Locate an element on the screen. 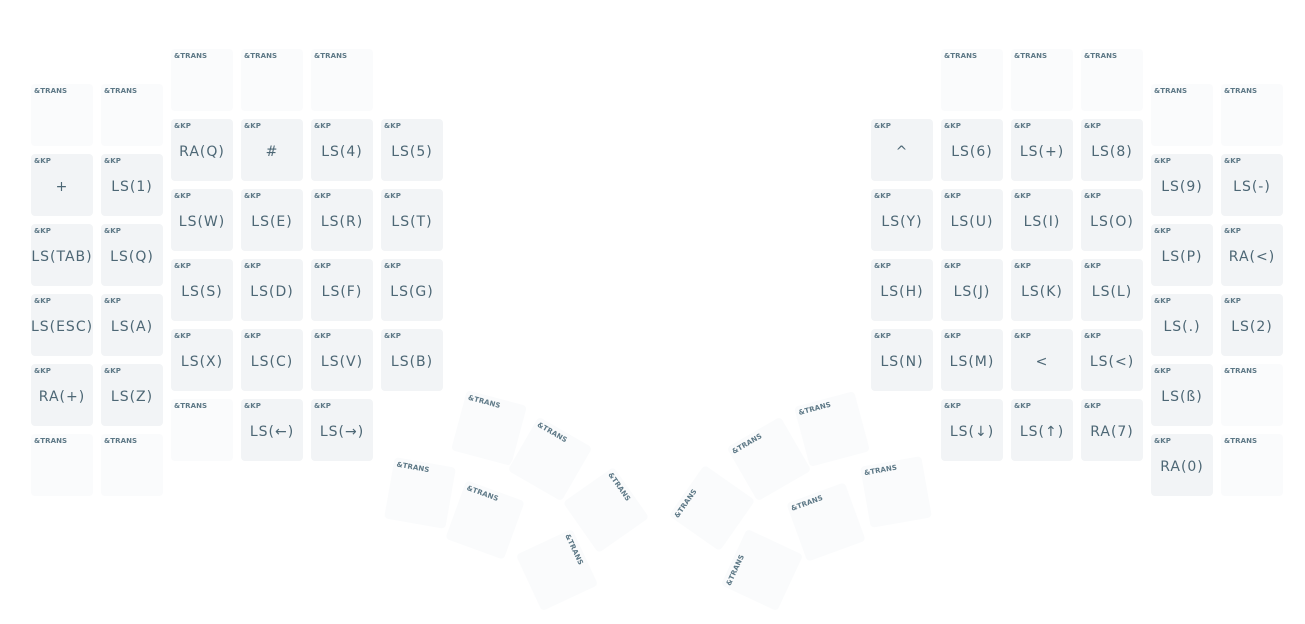  key-label: LS(8) is located at coordinates (1112, 152).